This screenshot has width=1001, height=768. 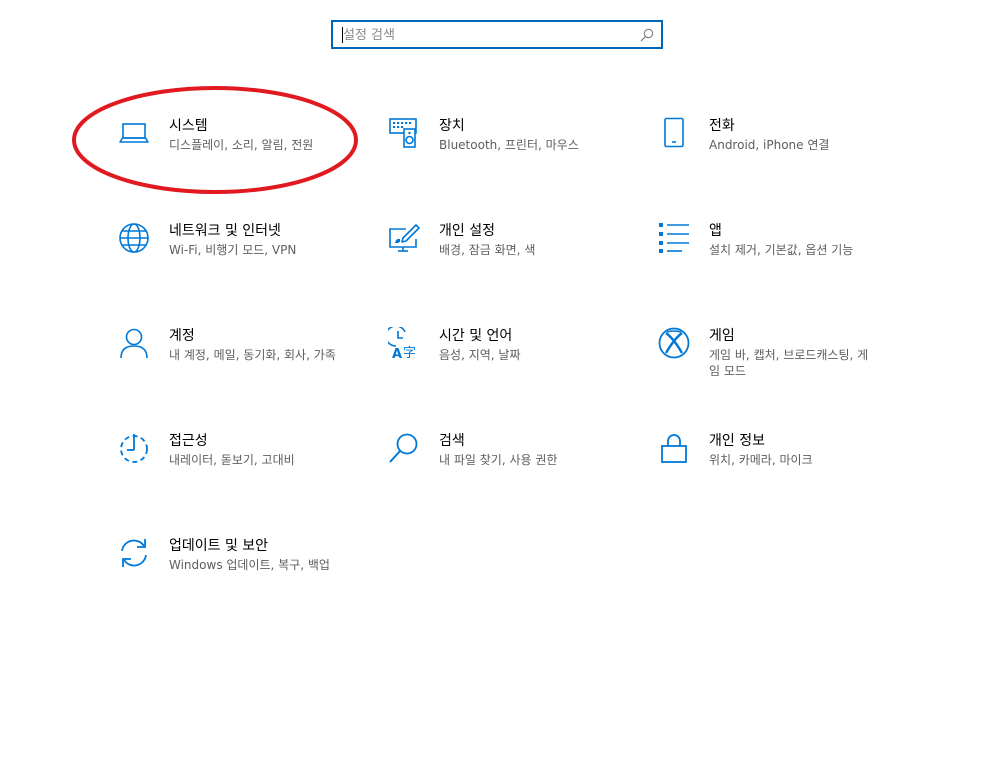 What do you see at coordinates (232, 460) in the screenshot?
I see `tile-description: 내레이터, 돋보기, 고대비` at bounding box center [232, 460].